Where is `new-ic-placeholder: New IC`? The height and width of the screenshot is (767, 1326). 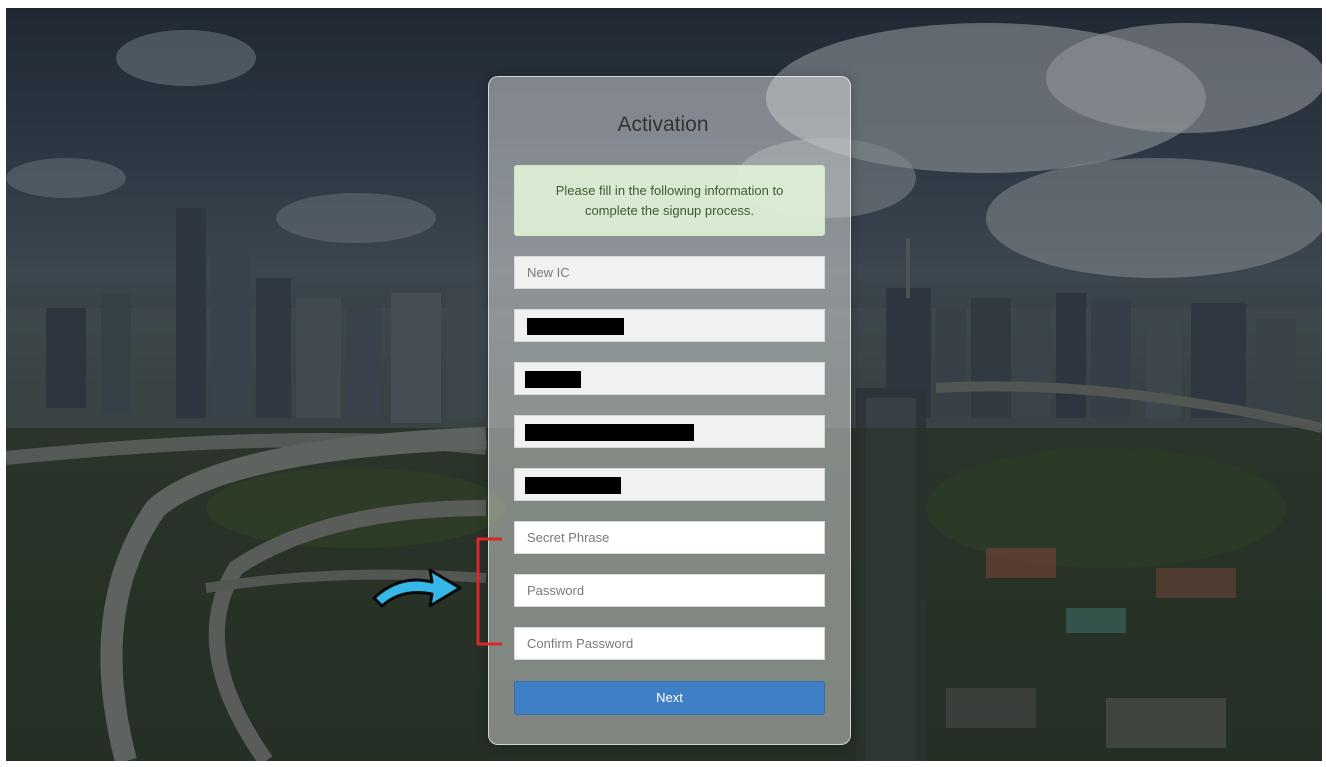 new-ic-placeholder: New IC is located at coordinates (548, 272).